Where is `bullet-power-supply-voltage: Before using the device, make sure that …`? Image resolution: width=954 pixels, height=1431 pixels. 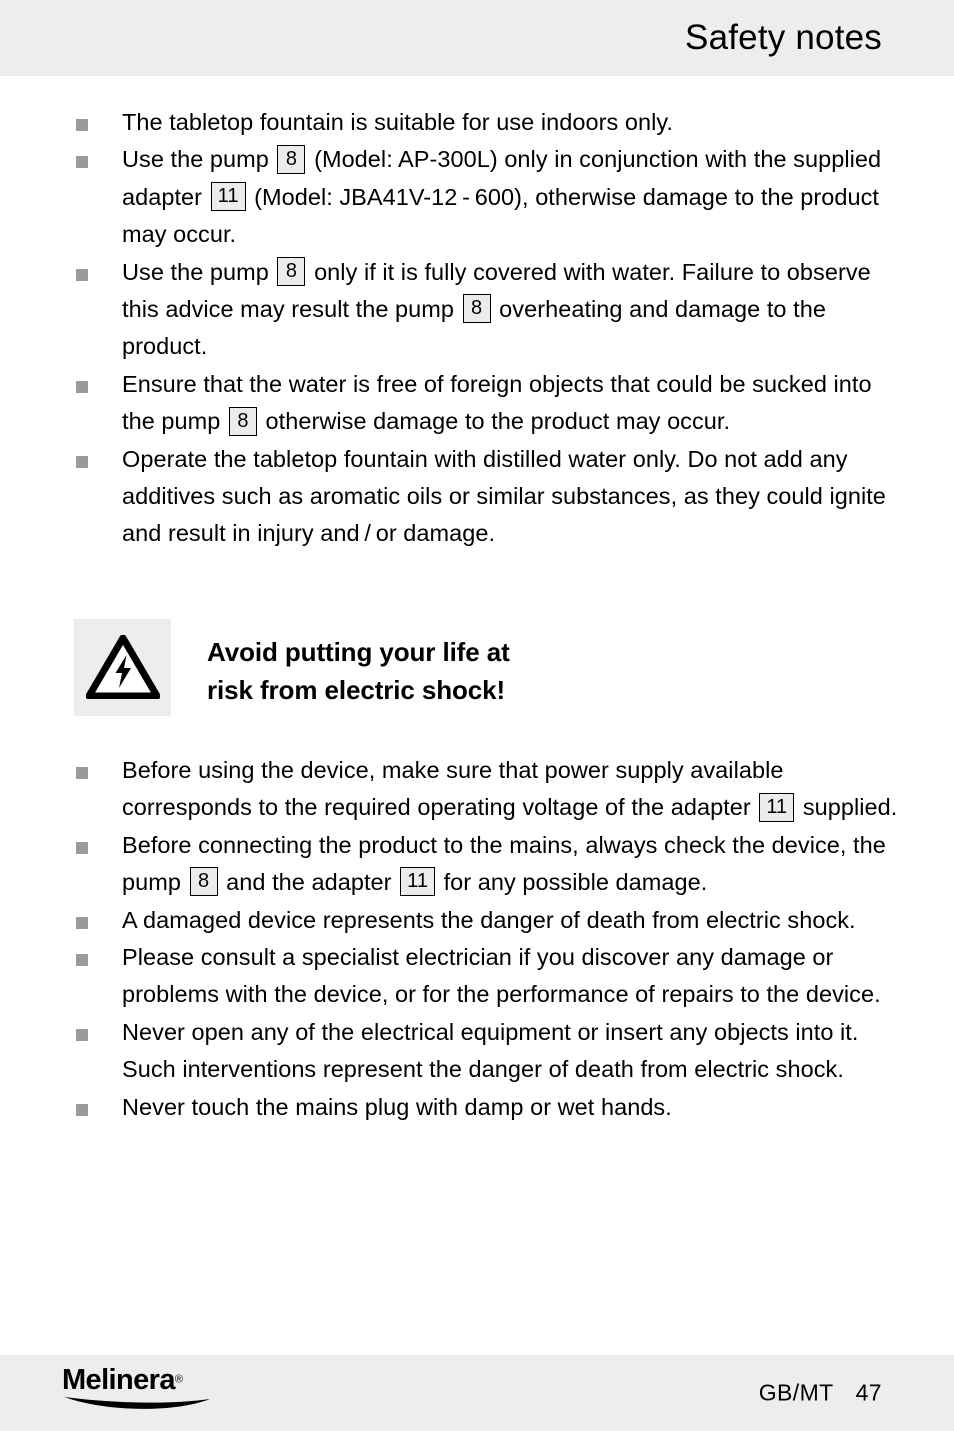
bullet-power-supply-voltage: Before using the device, make sure that … is located at coordinates (477, 789).